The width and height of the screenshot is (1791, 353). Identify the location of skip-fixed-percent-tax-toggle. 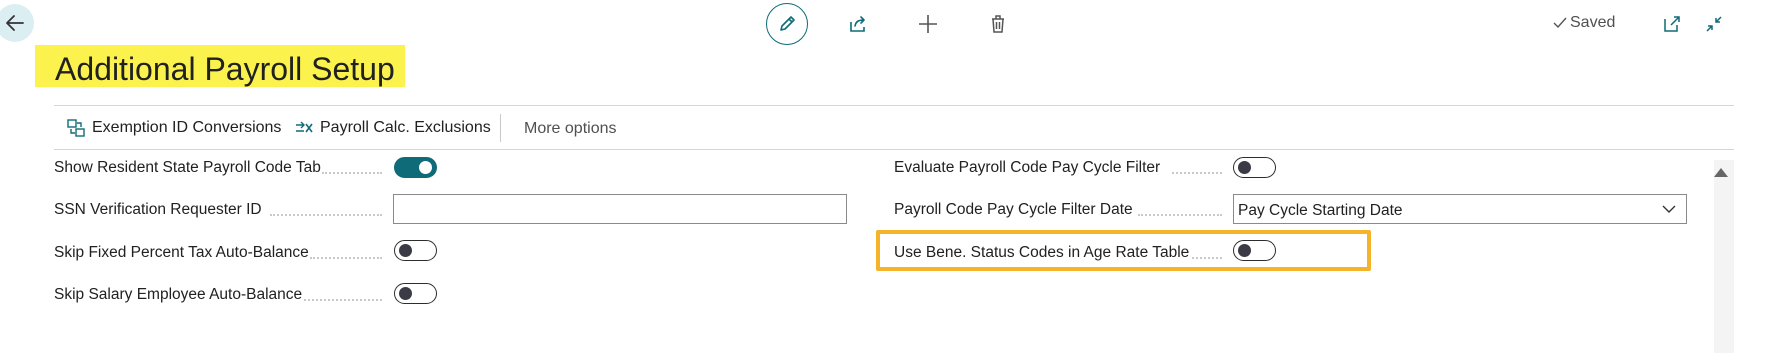
(415, 250).